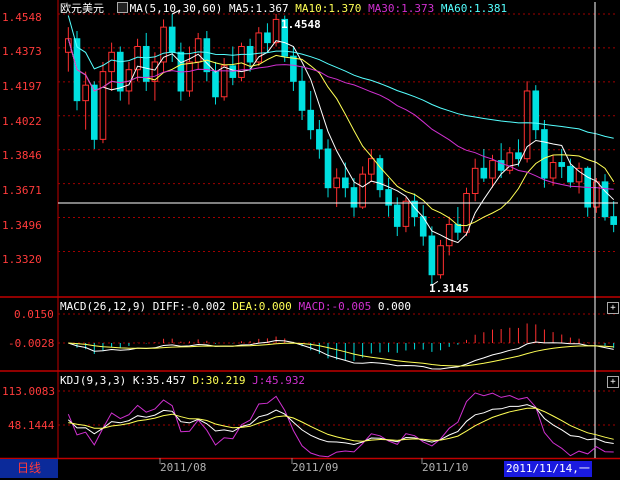  I want to click on macd-dea: DEA:0.000, so click(262, 306).